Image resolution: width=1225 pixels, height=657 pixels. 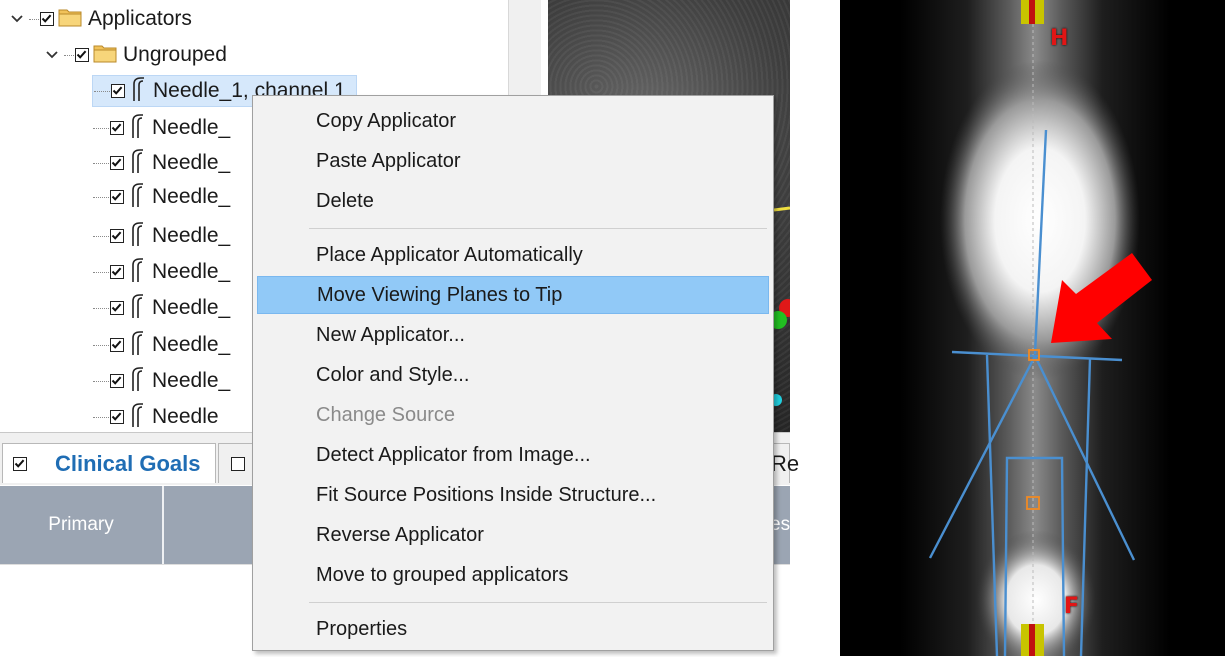 I want to click on menu-item-delete: Delete, so click(x=513, y=201).